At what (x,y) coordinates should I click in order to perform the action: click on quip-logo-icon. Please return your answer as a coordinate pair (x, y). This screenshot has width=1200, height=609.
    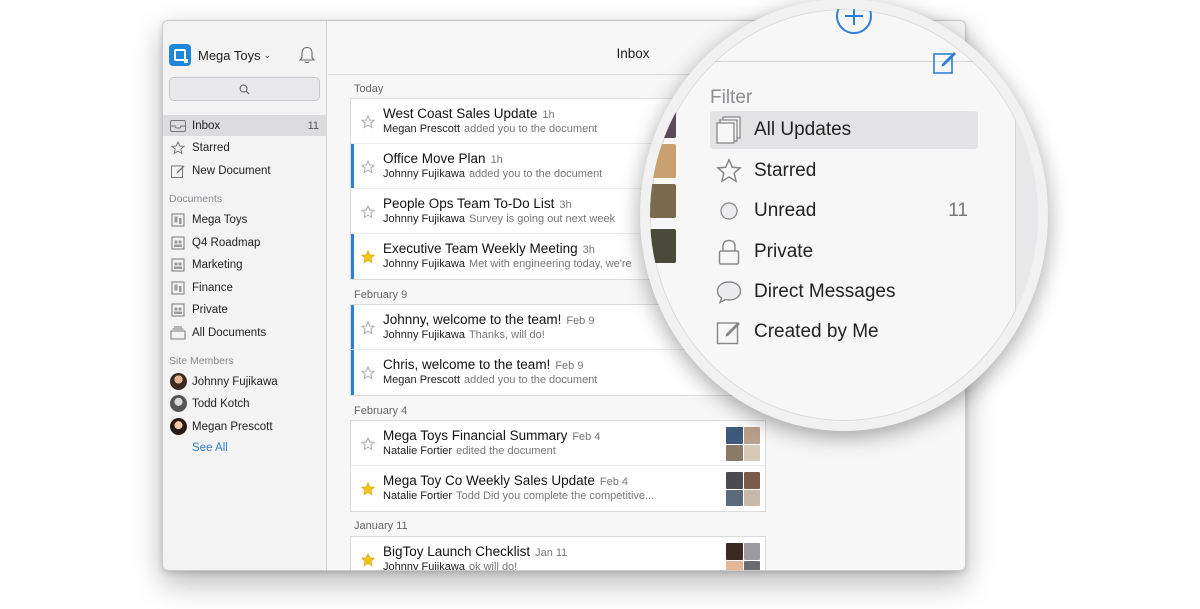
    Looking at the image, I should click on (180, 55).